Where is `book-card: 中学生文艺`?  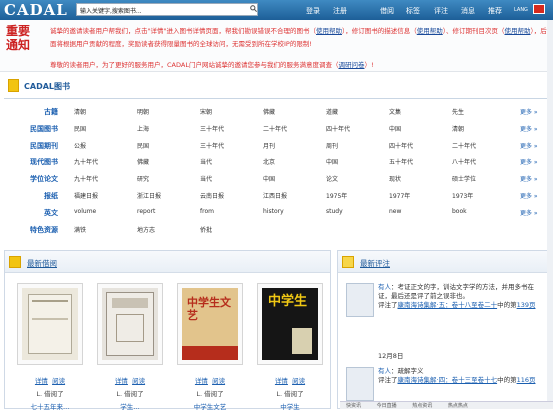
book-card: 中学生文艺 is located at coordinates (210, 324).